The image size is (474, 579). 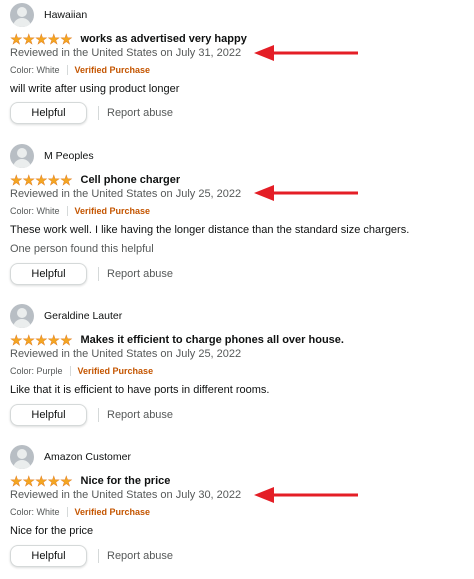 I want to click on review-title: works as advertised very happy, so click(x=164, y=39).